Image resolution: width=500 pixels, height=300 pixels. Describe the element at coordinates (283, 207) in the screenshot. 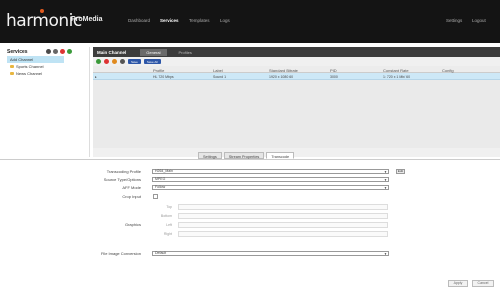

I see `crop-top-input` at that location.